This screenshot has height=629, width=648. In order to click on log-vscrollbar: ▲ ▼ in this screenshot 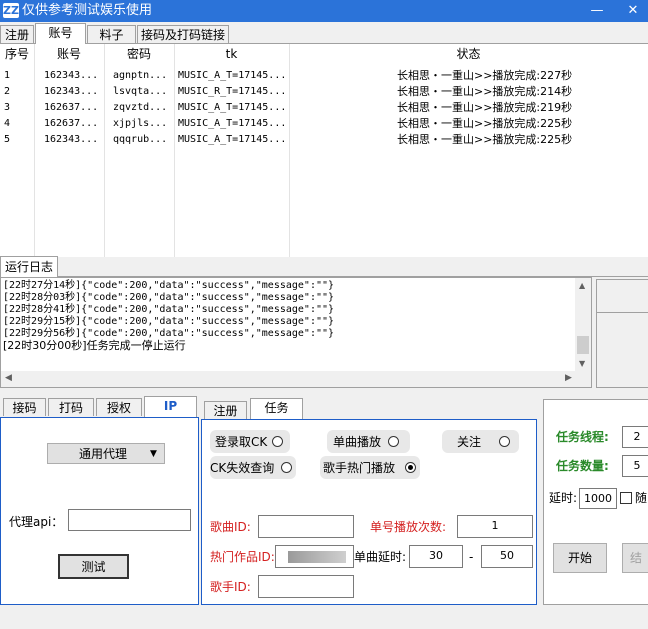, I will do `click(583, 324)`.